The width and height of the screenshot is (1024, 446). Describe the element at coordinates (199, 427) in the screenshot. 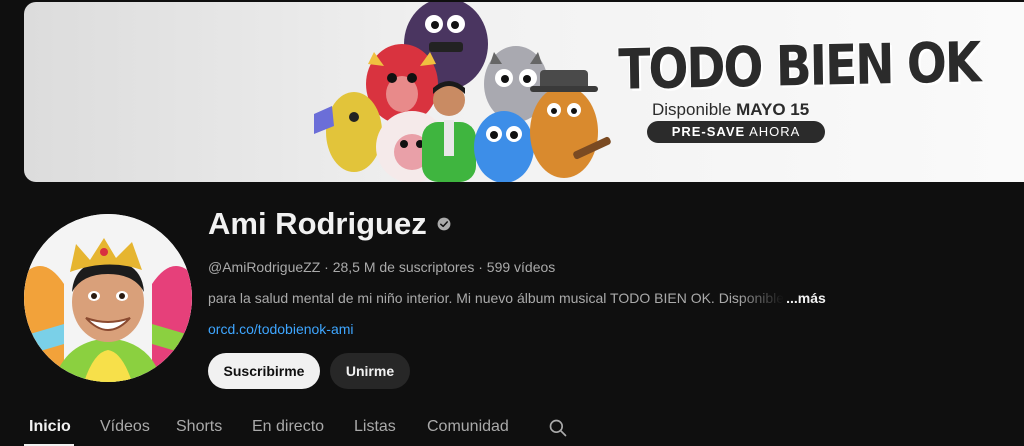

I see `tab-shorts: Shorts` at that location.